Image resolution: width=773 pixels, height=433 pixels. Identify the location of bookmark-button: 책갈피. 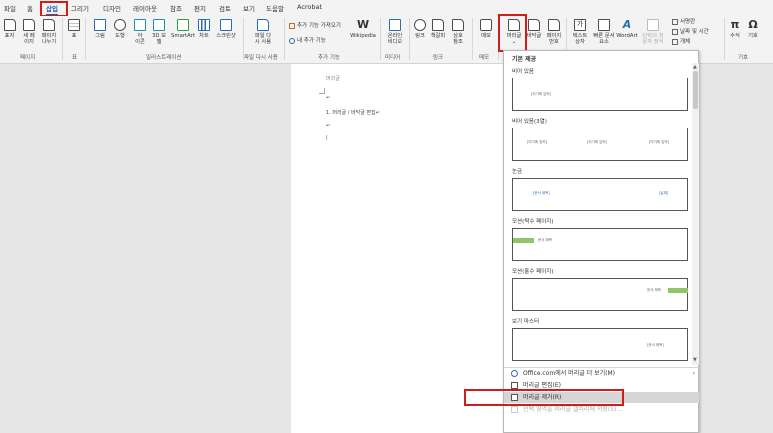
(438, 29).